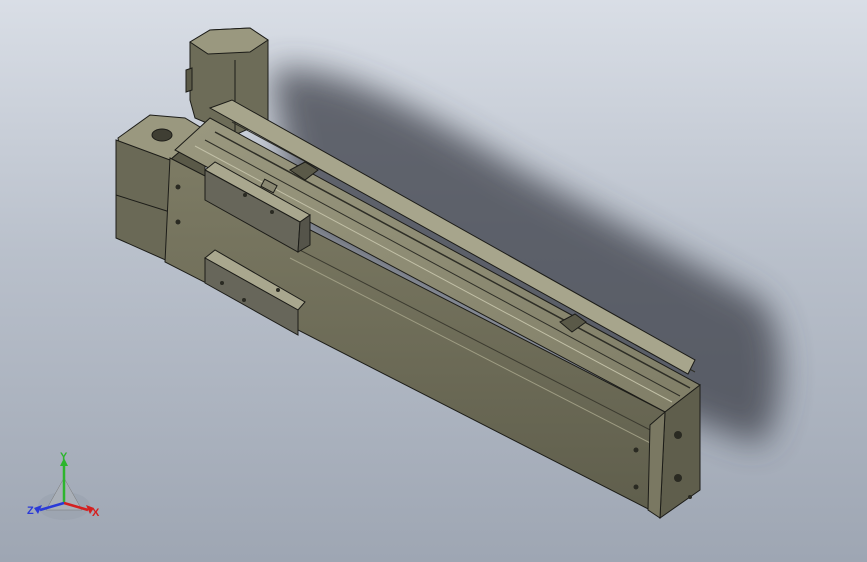 The image size is (867, 562). What do you see at coordinates (162, 135) in the screenshot?
I see `mounting-hole` at bounding box center [162, 135].